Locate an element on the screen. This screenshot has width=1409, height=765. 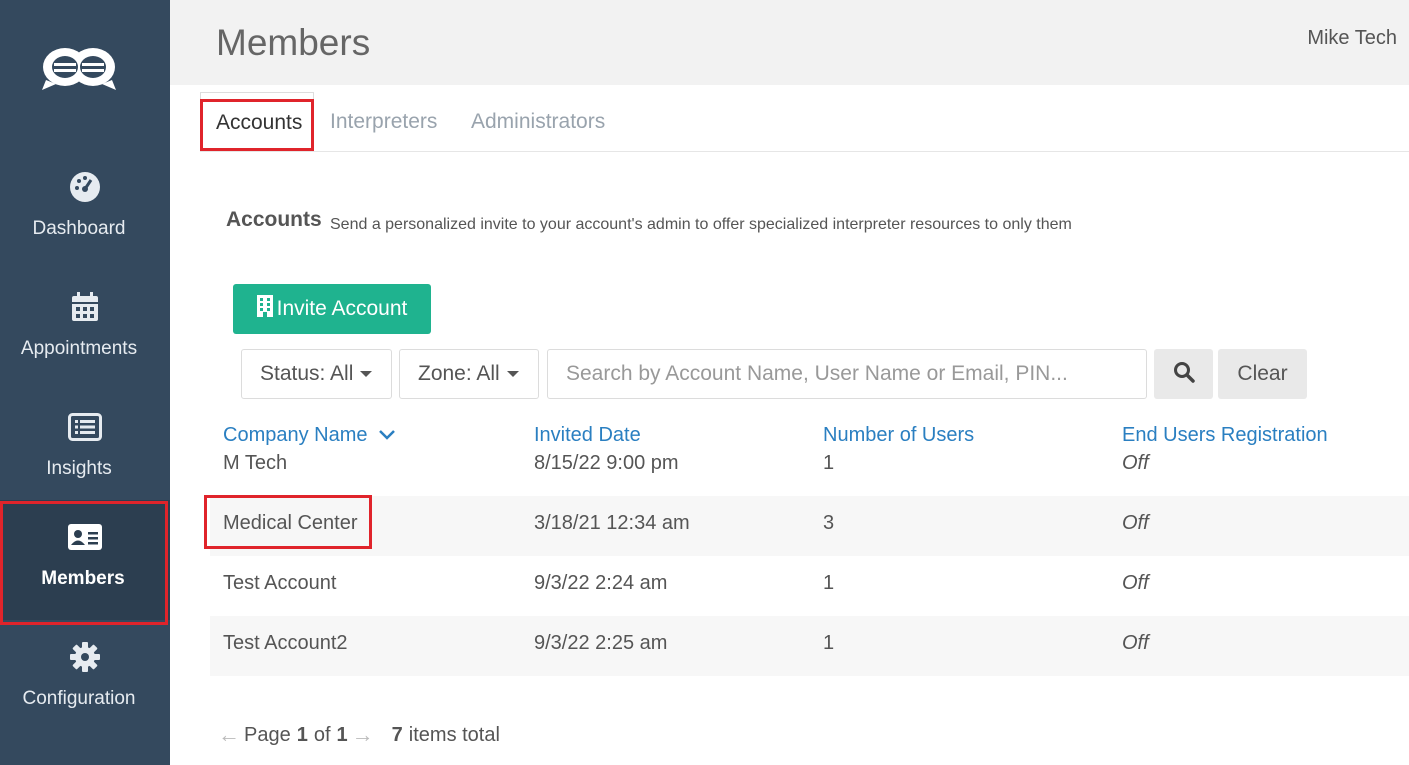
column-header-end-users-registration: End Users Registration is located at coordinates (1225, 435).